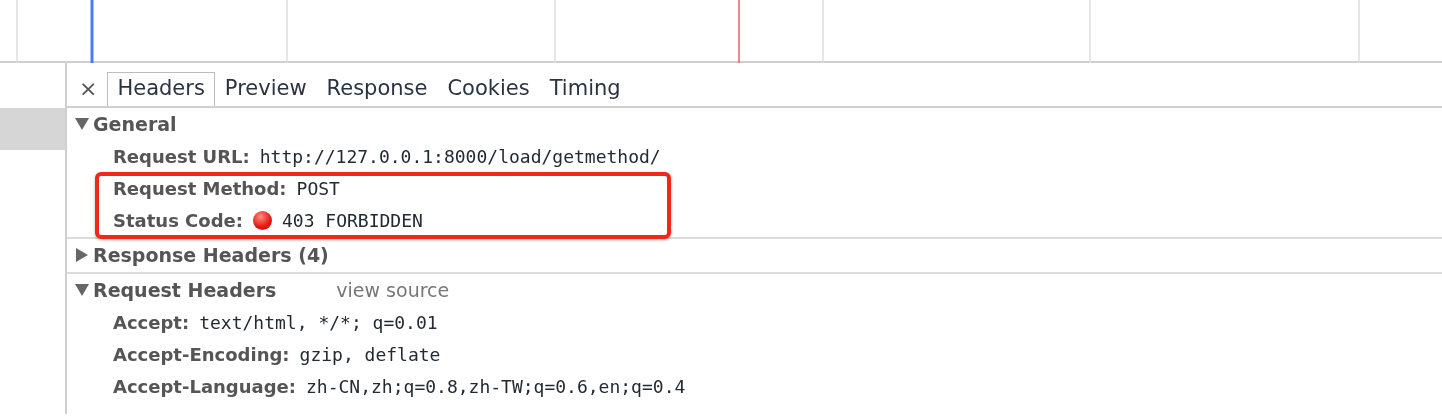 The image size is (1442, 416). Describe the element at coordinates (318, 322) in the screenshot. I see `header-value: text/html, */*; q=0.01` at that location.